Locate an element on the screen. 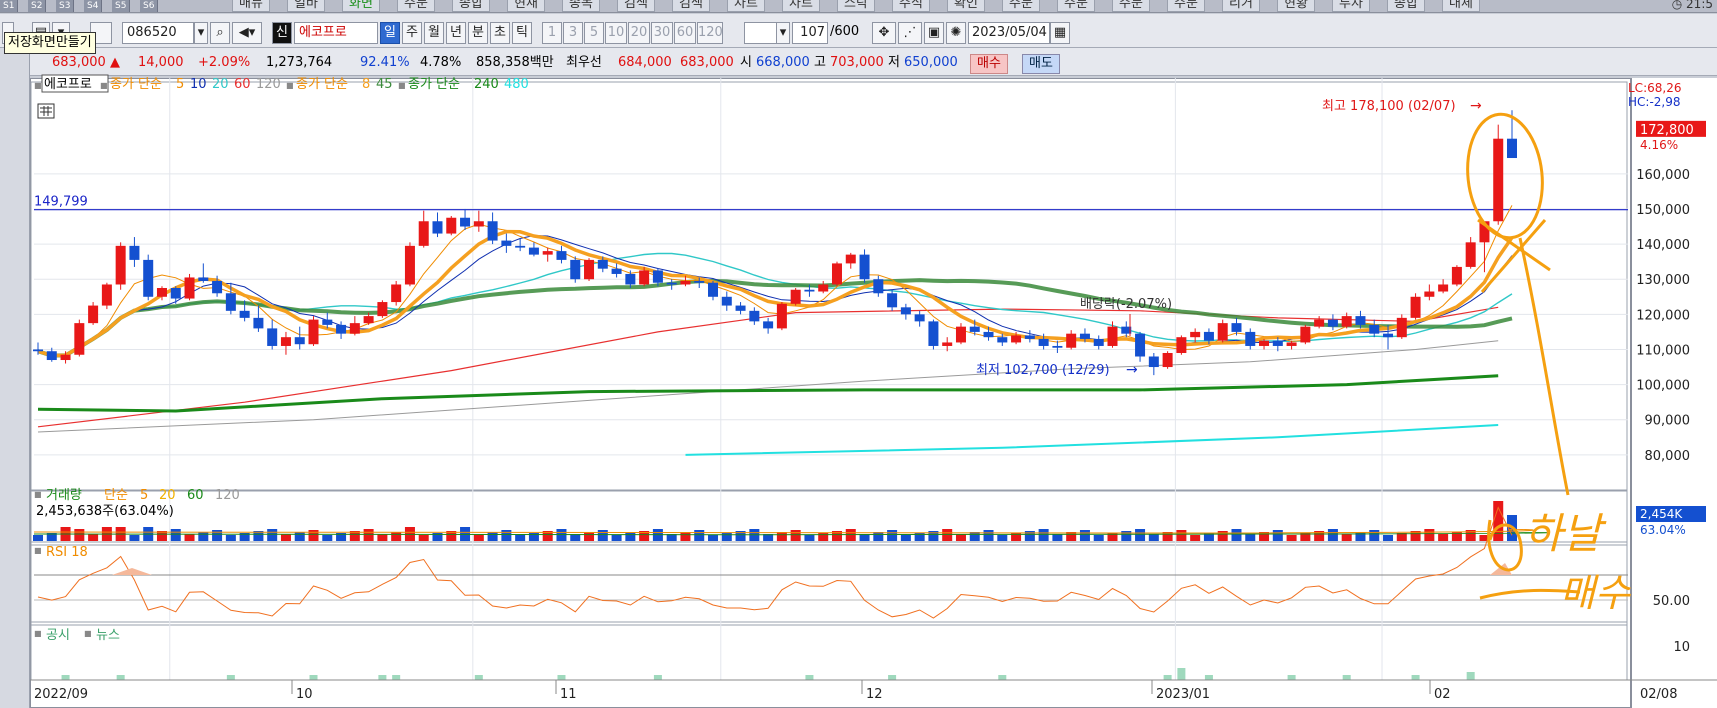 This screenshot has height=708, width=1717. rsi-line is located at coordinates (775, 562).